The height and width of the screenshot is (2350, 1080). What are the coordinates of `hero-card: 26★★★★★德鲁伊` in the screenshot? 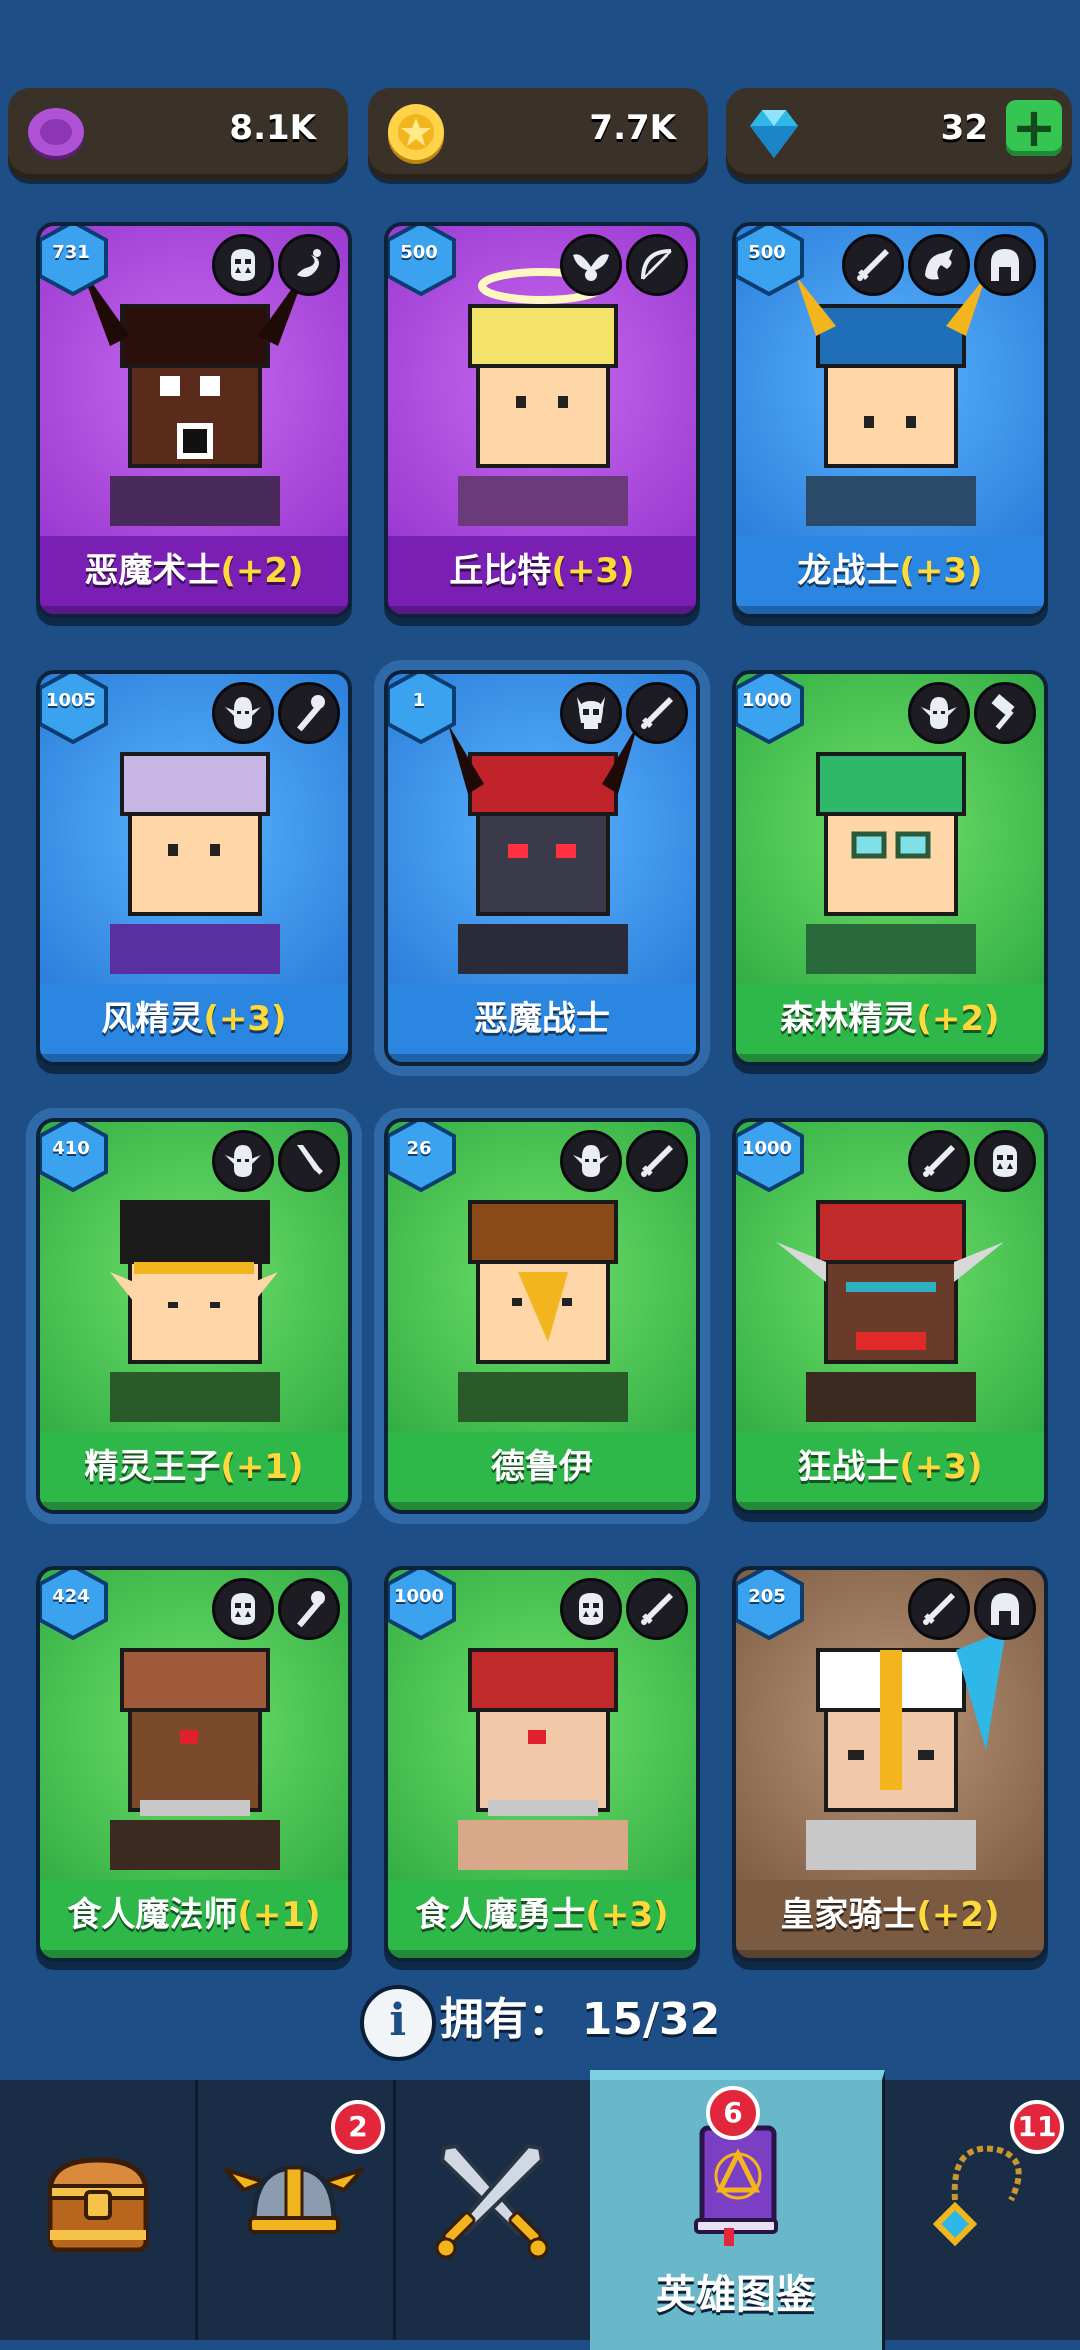 It's located at (542, 1316).